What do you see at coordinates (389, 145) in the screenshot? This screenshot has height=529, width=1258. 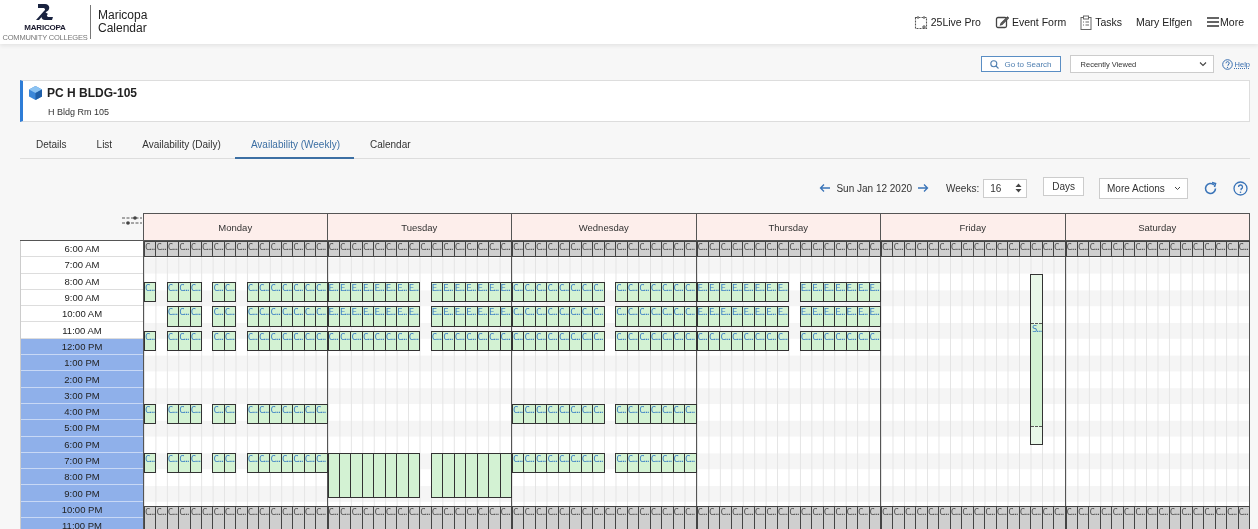 I see `tab: Calendar` at bounding box center [389, 145].